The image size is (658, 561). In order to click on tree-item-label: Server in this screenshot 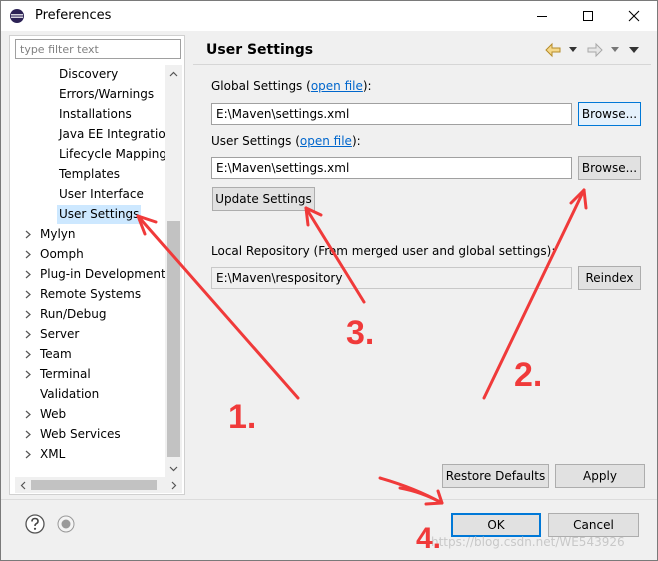, I will do `click(60, 334)`.